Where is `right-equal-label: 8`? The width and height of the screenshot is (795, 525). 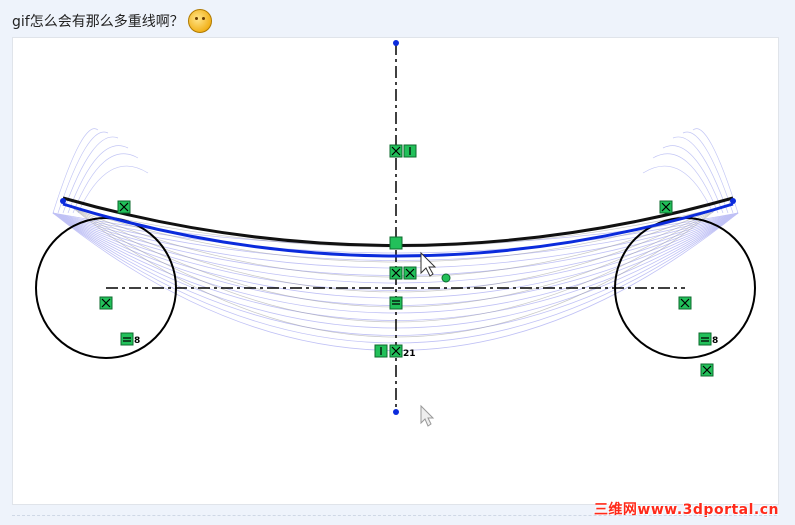
right-equal-label: 8 is located at coordinates (715, 341).